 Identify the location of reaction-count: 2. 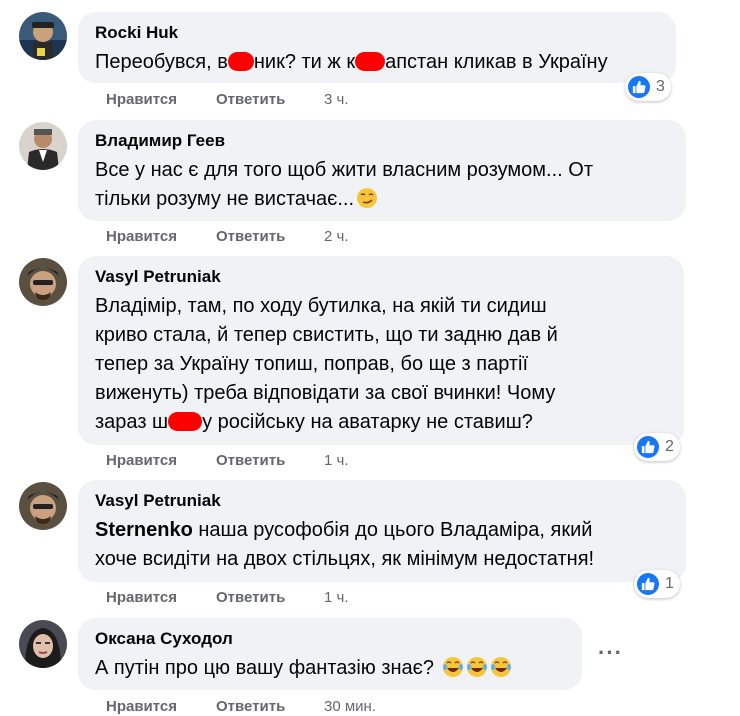
(657, 447).